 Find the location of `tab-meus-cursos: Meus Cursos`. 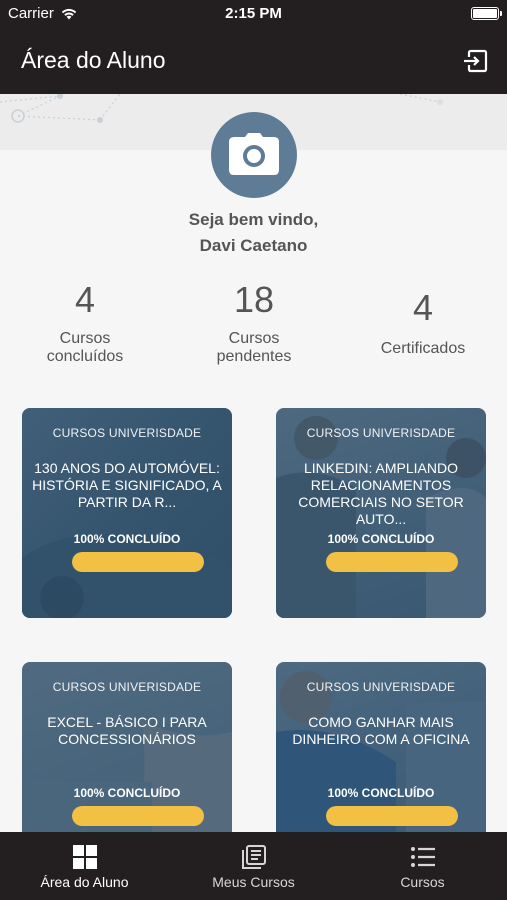

tab-meus-cursos: Meus Cursos is located at coordinates (253, 866).